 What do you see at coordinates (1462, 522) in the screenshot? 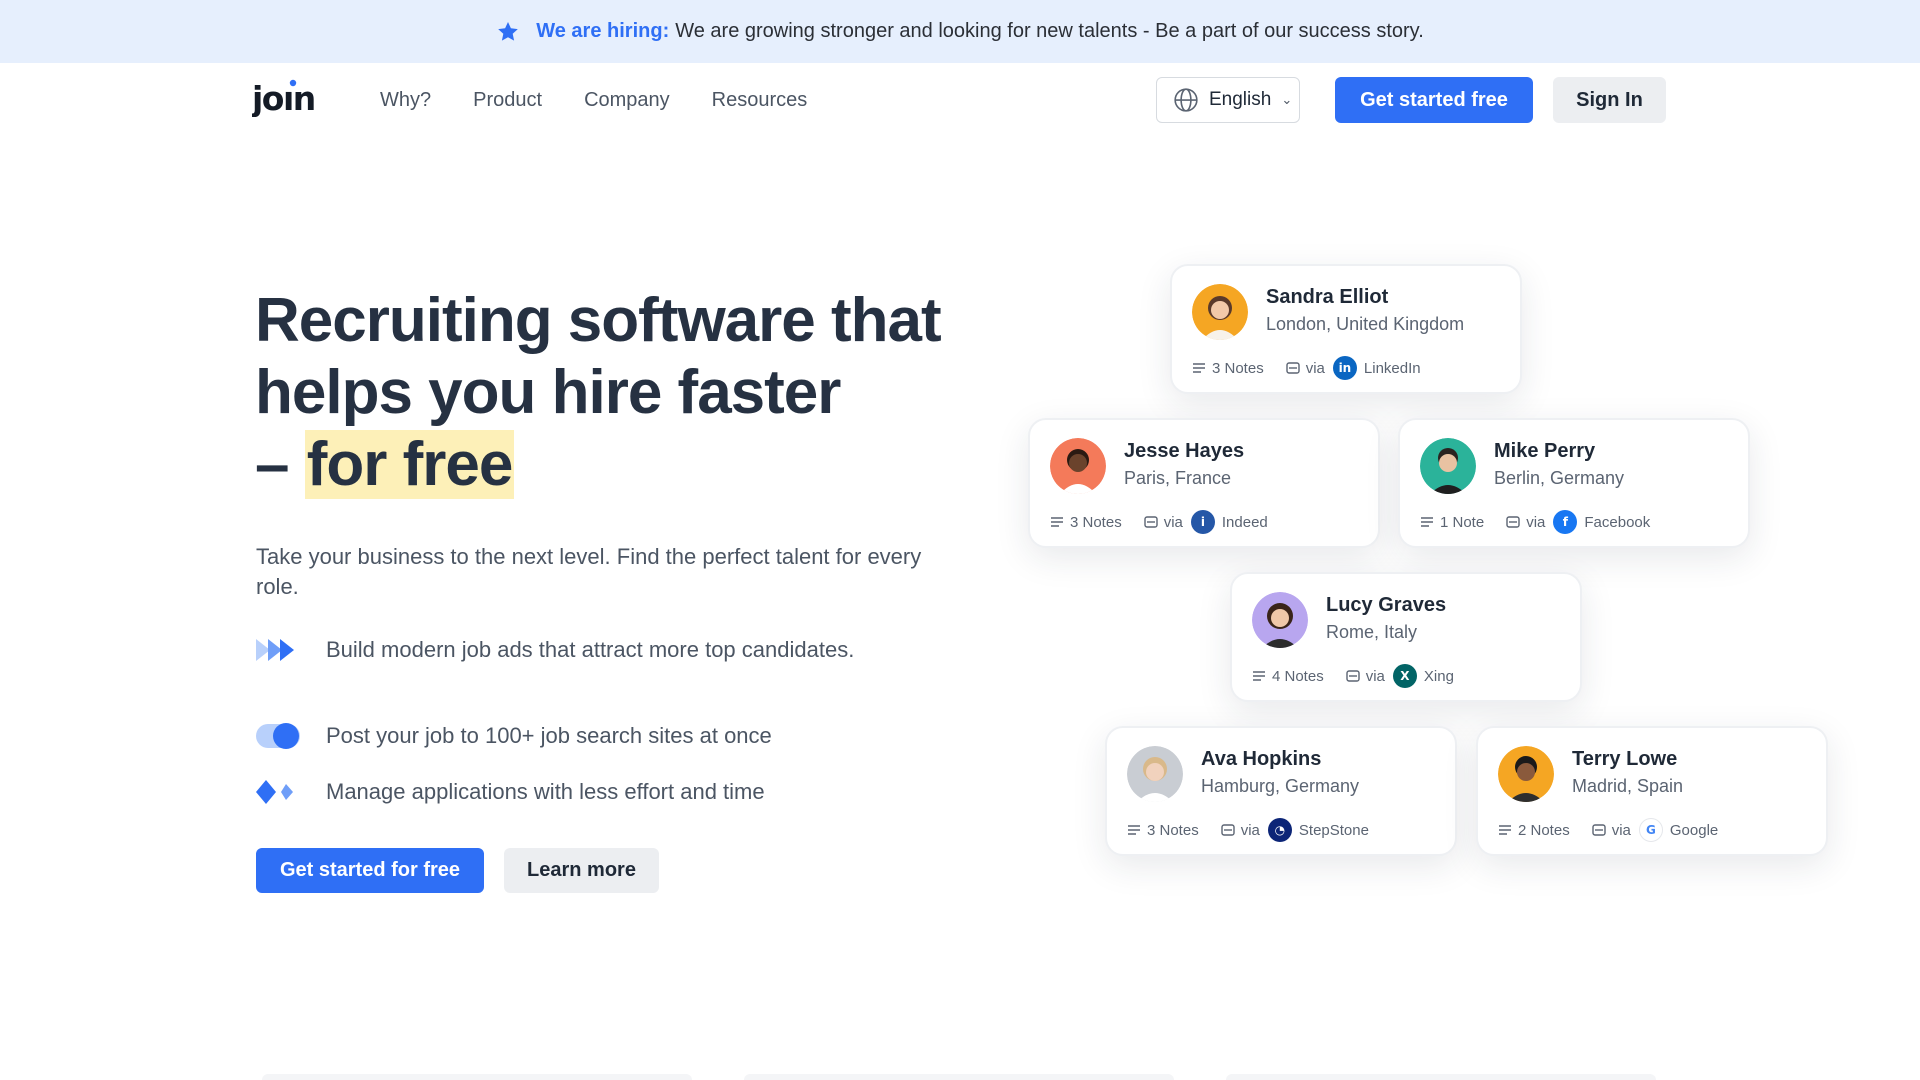
I see `notes-count: 1 Note` at bounding box center [1462, 522].